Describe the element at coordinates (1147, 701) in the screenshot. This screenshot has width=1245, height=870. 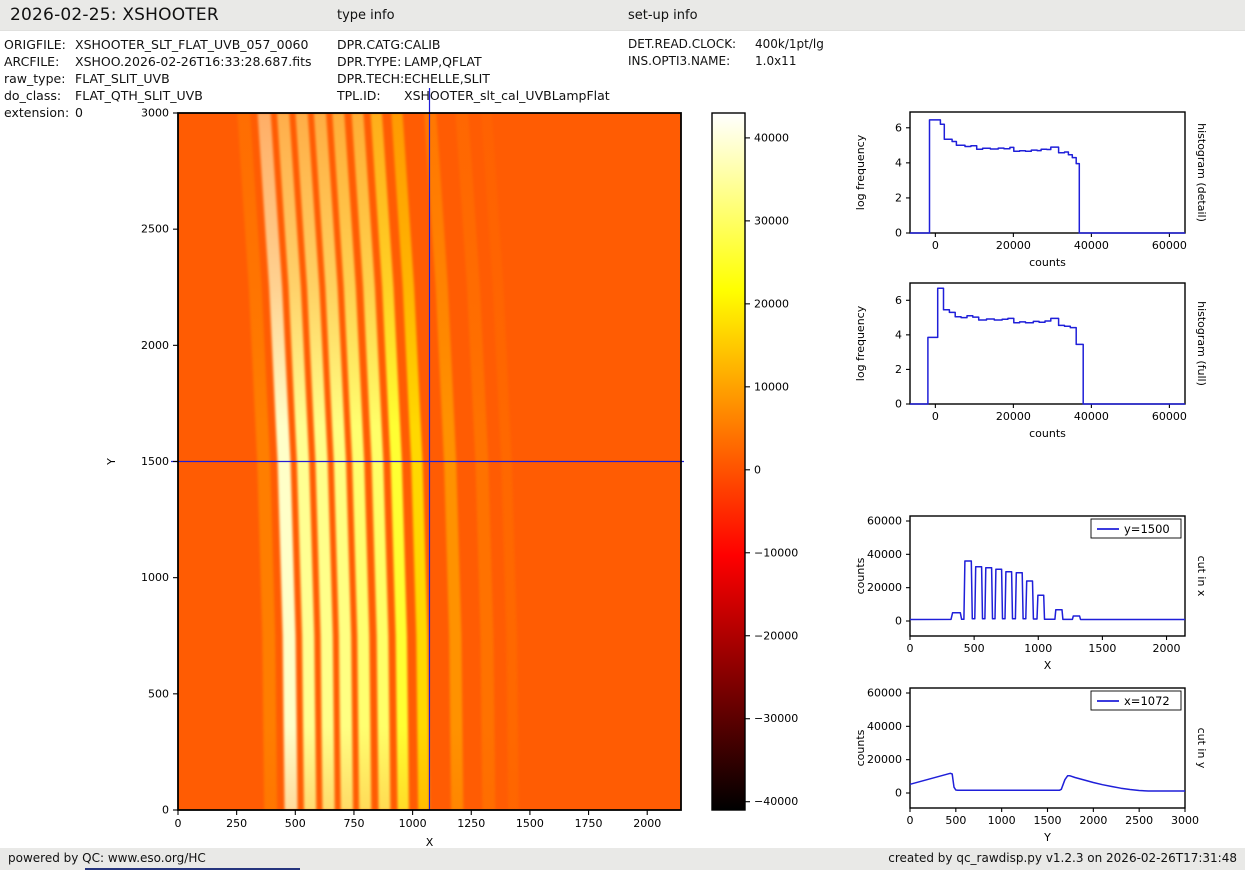
I see `legend-label: x=1072` at that location.